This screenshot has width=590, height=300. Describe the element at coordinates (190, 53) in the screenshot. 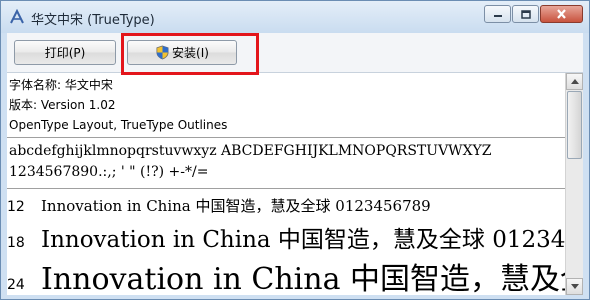

I see `install-button-label: 安装(I)` at that location.